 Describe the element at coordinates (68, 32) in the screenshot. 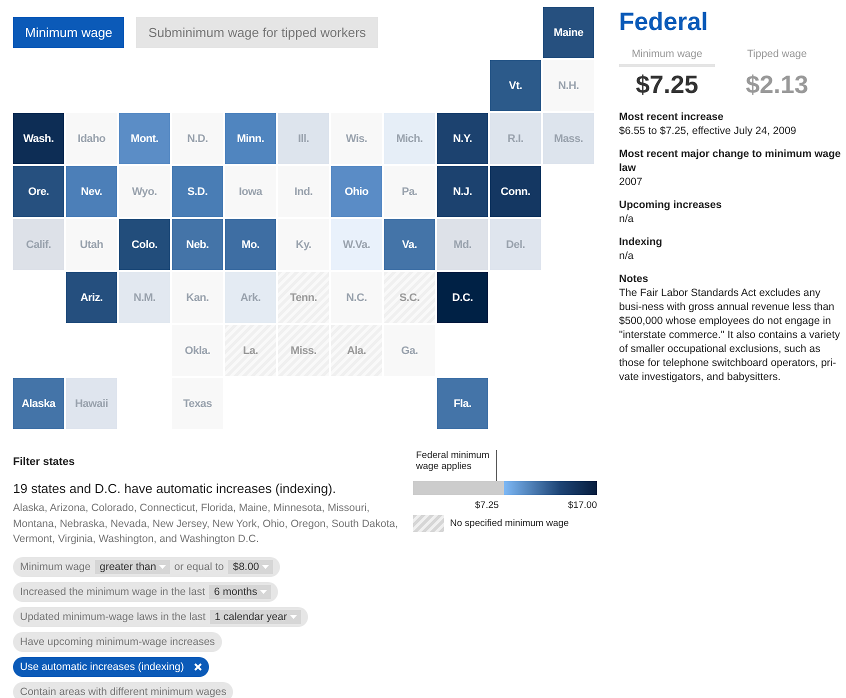

I see `view-tab: Minimum wage` at that location.